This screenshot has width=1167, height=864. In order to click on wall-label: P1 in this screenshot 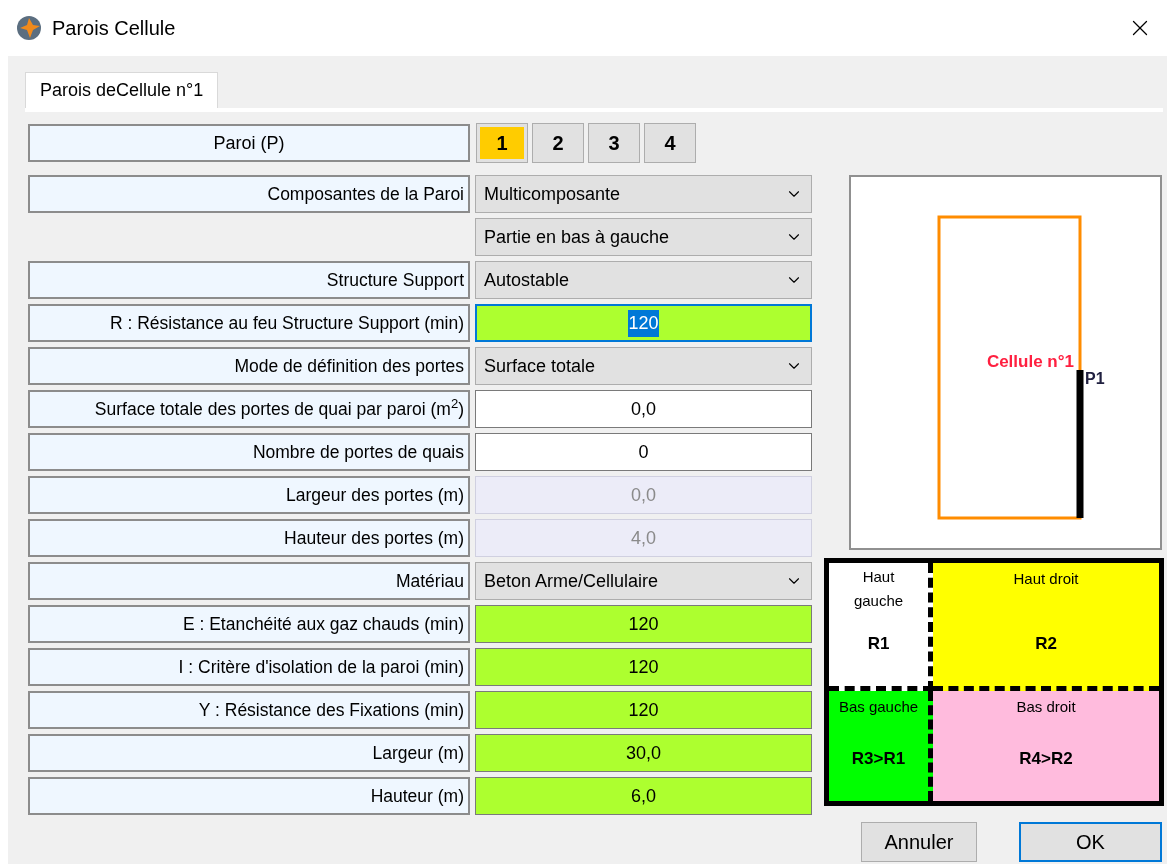, I will do `click(1095, 378)`.